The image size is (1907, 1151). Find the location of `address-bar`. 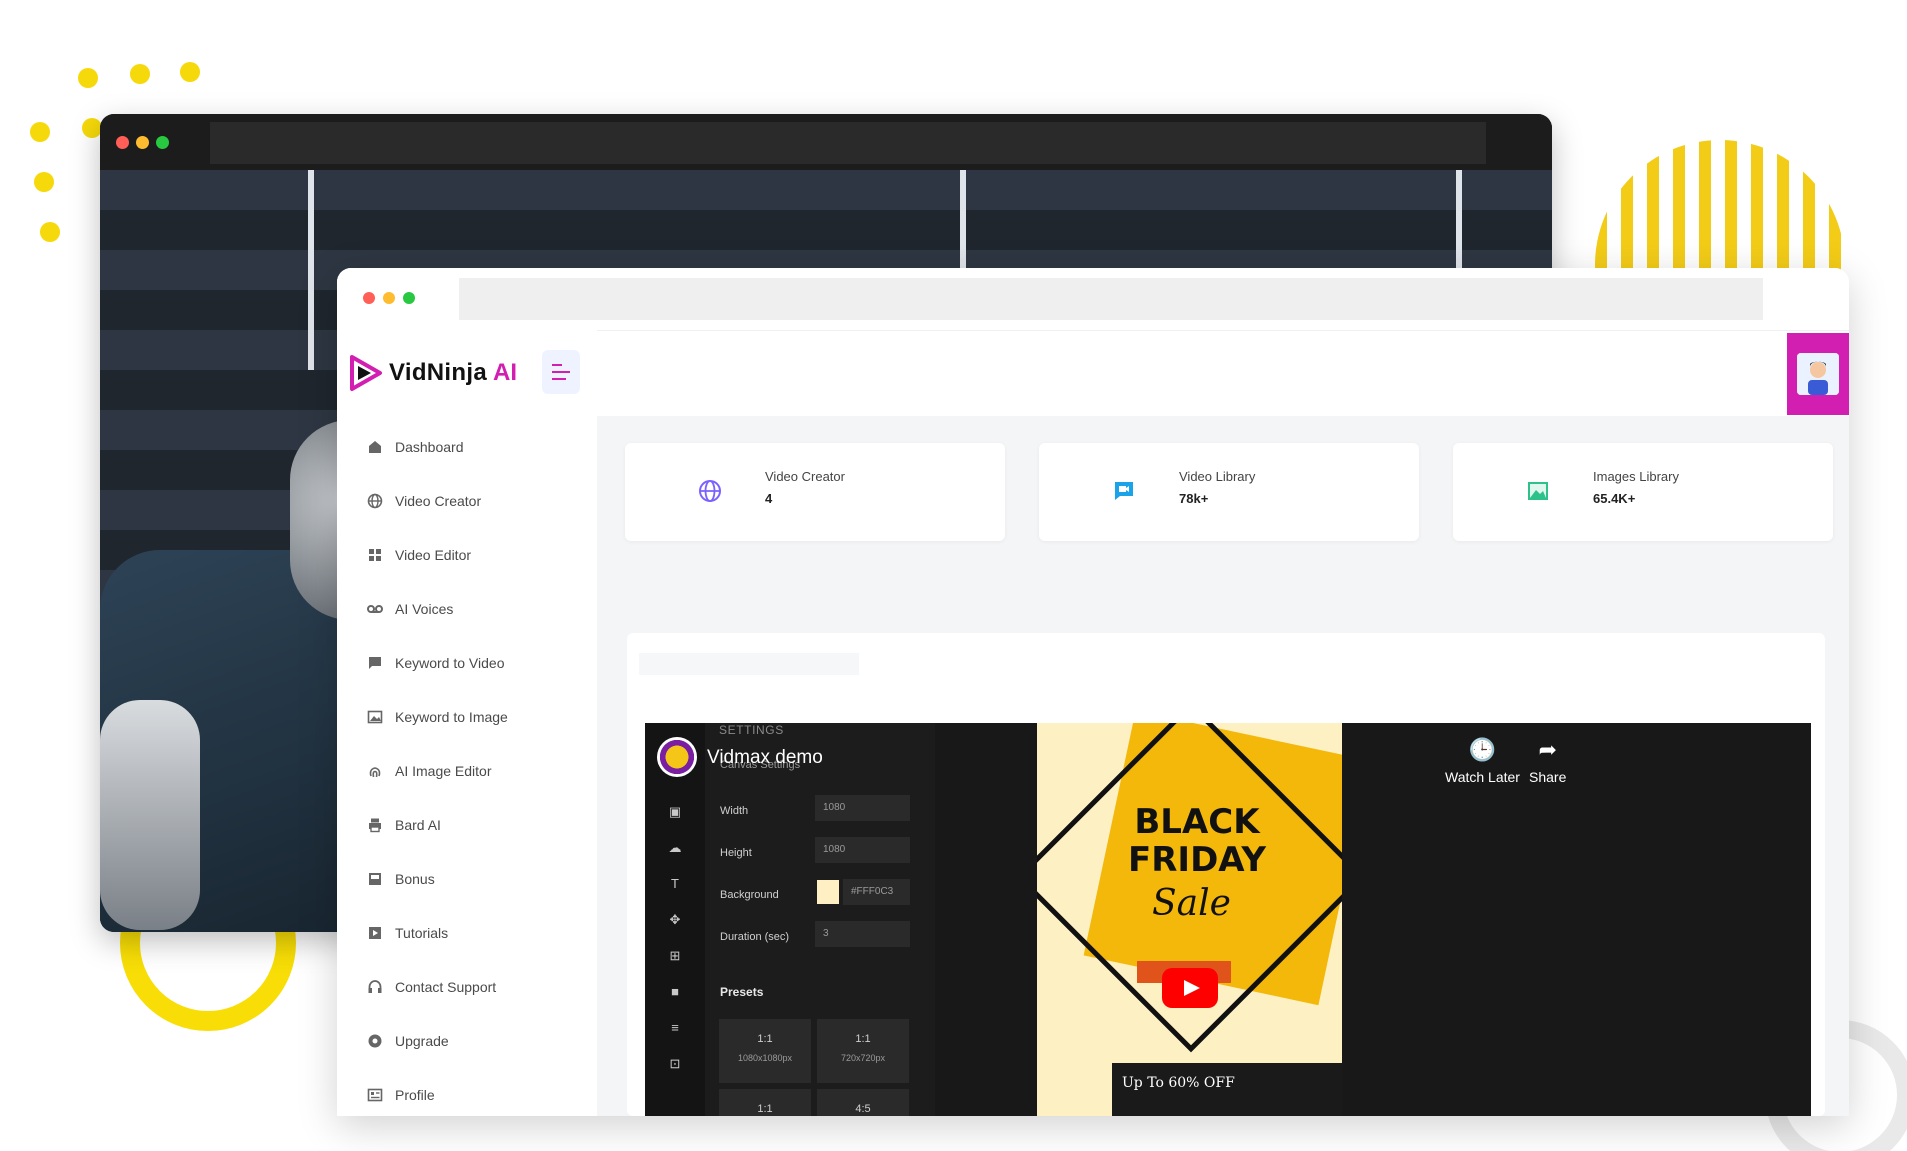

address-bar is located at coordinates (1111, 299).